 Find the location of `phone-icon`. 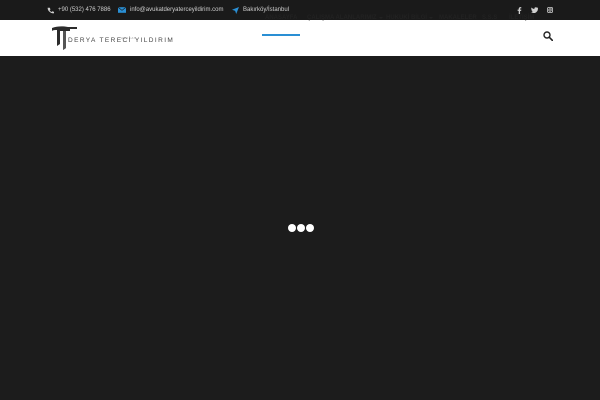

phone-icon is located at coordinates (50, 10).